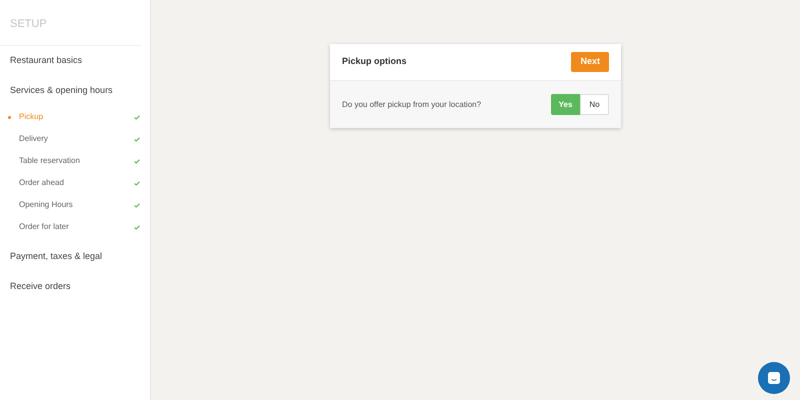 The height and width of the screenshot is (400, 800). I want to click on sidebar-subitem: Order ahead, so click(75, 183).